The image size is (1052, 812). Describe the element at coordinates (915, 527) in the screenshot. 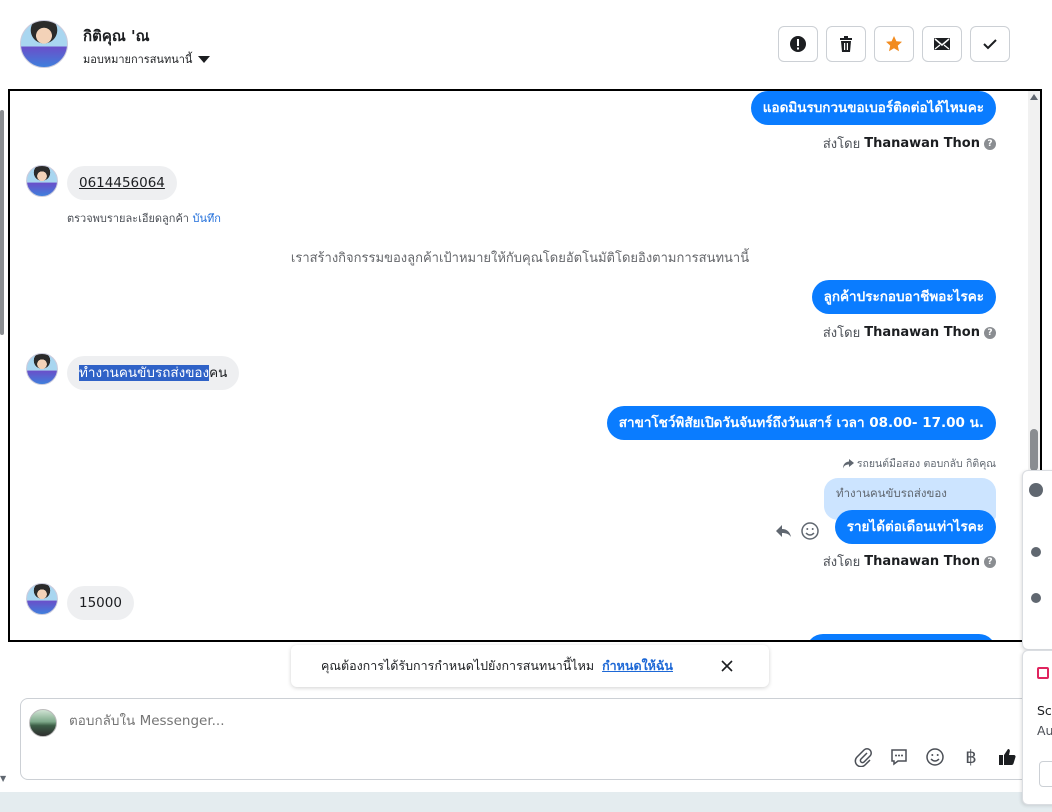

I see `message-bubble-outgoing: รายได้ต่อเดือนเท่าไรคะ` at that location.